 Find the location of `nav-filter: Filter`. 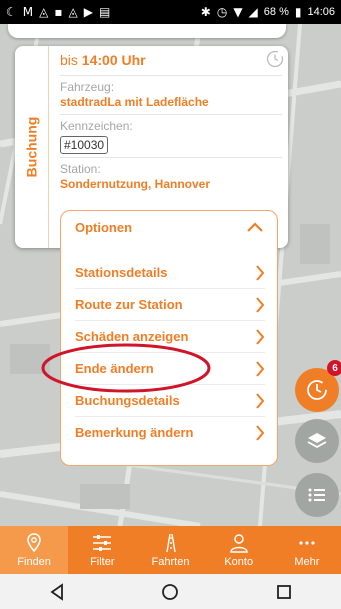

nav-filter: Filter is located at coordinates (102, 550).